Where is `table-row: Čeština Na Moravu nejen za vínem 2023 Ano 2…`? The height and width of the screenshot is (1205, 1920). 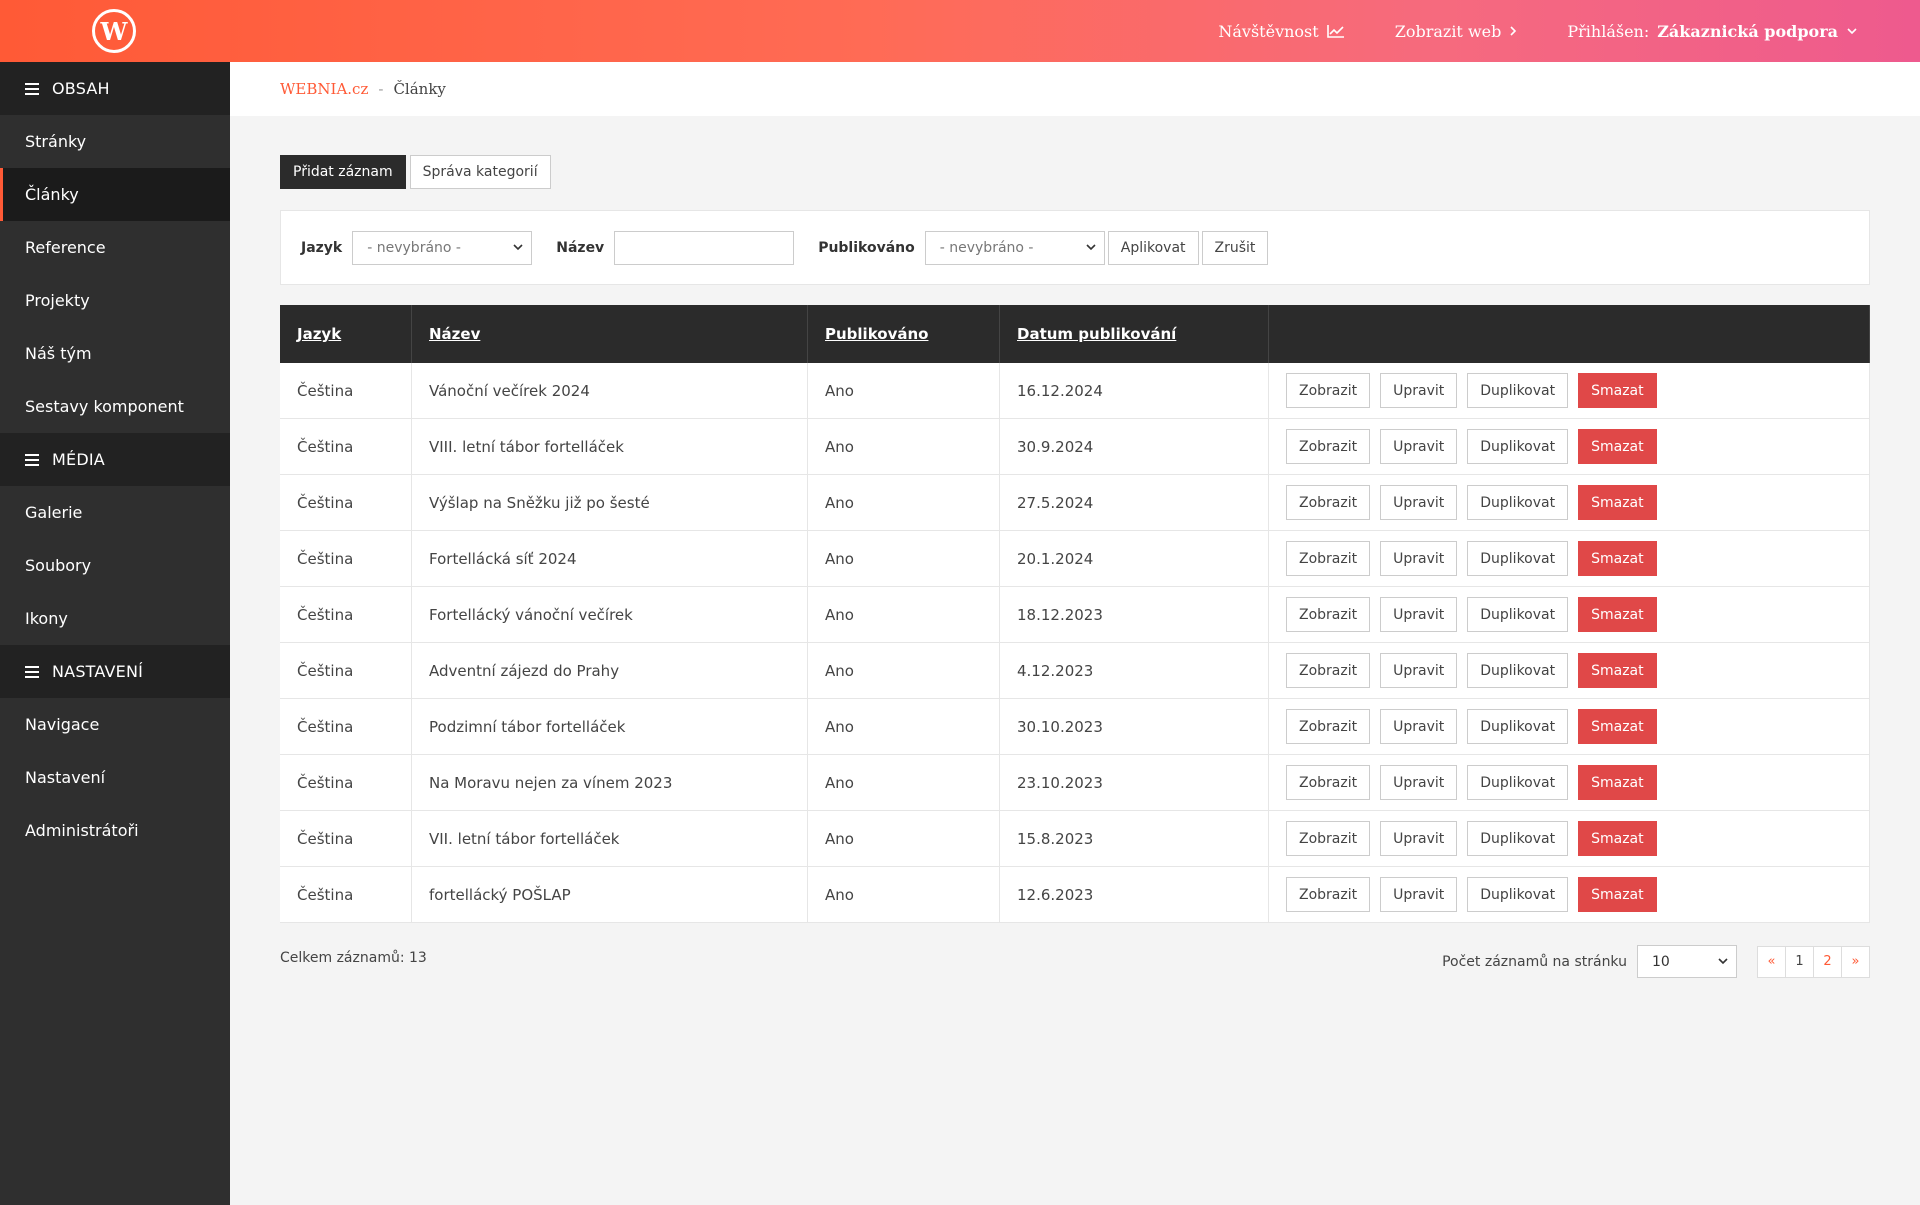 table-row: Čeština Na Moravu nejen za vínem 2023 Ano 2… is located at coordinates (1075, 782).